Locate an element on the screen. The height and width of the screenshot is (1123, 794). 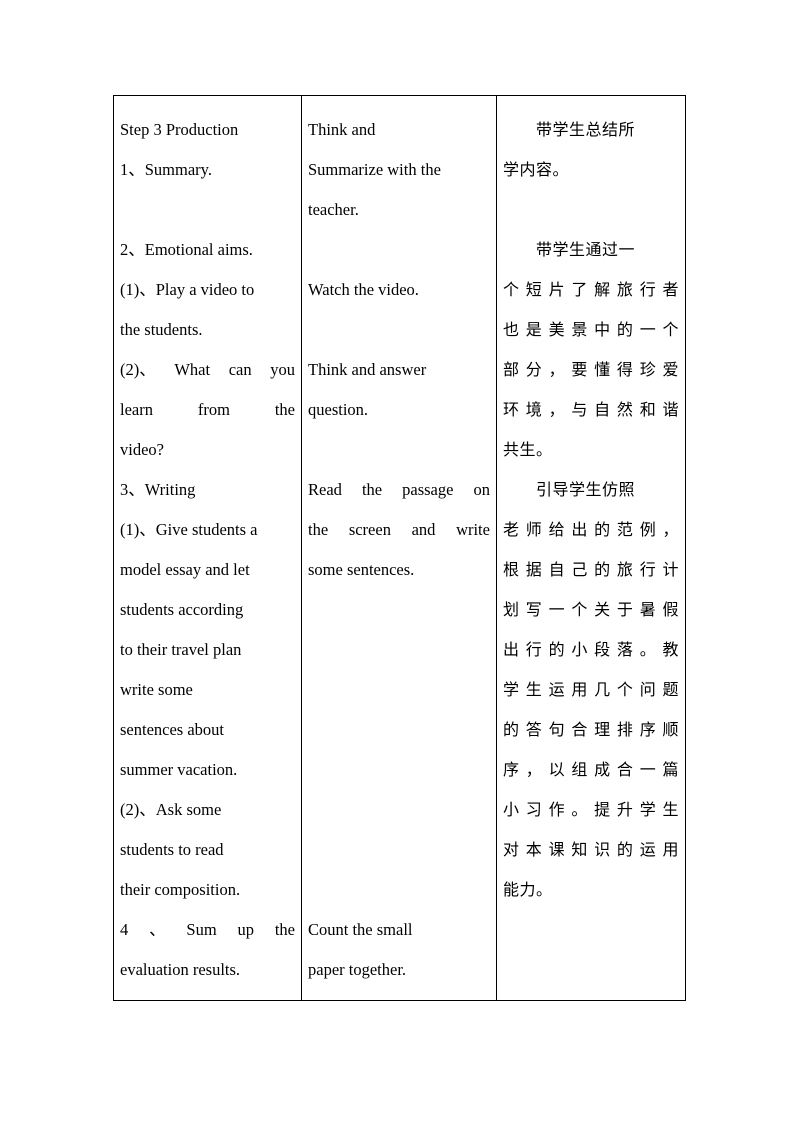
text-segment: 中 is located at coordinates (602, 329).